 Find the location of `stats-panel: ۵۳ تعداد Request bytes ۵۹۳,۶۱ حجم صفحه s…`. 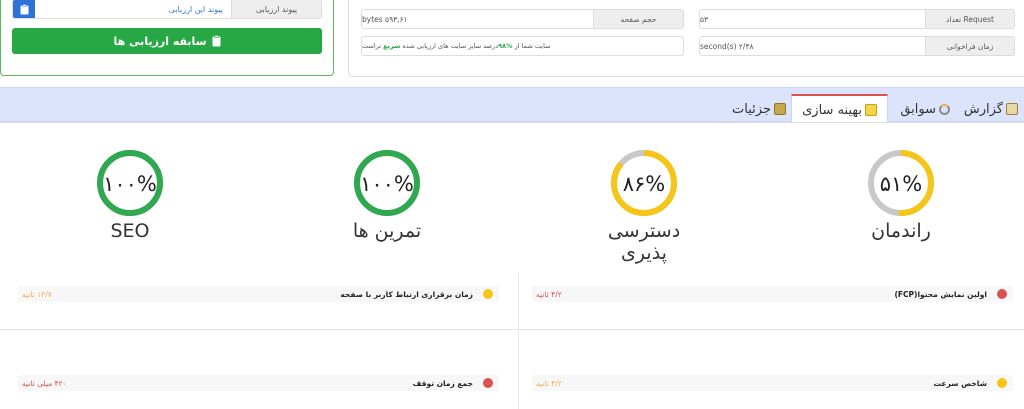

stats-panel: ۵۳ تعداد Request bytes ۵۹۳,۶۱ حجم صفحه s… is located at coordinates (686, 38).